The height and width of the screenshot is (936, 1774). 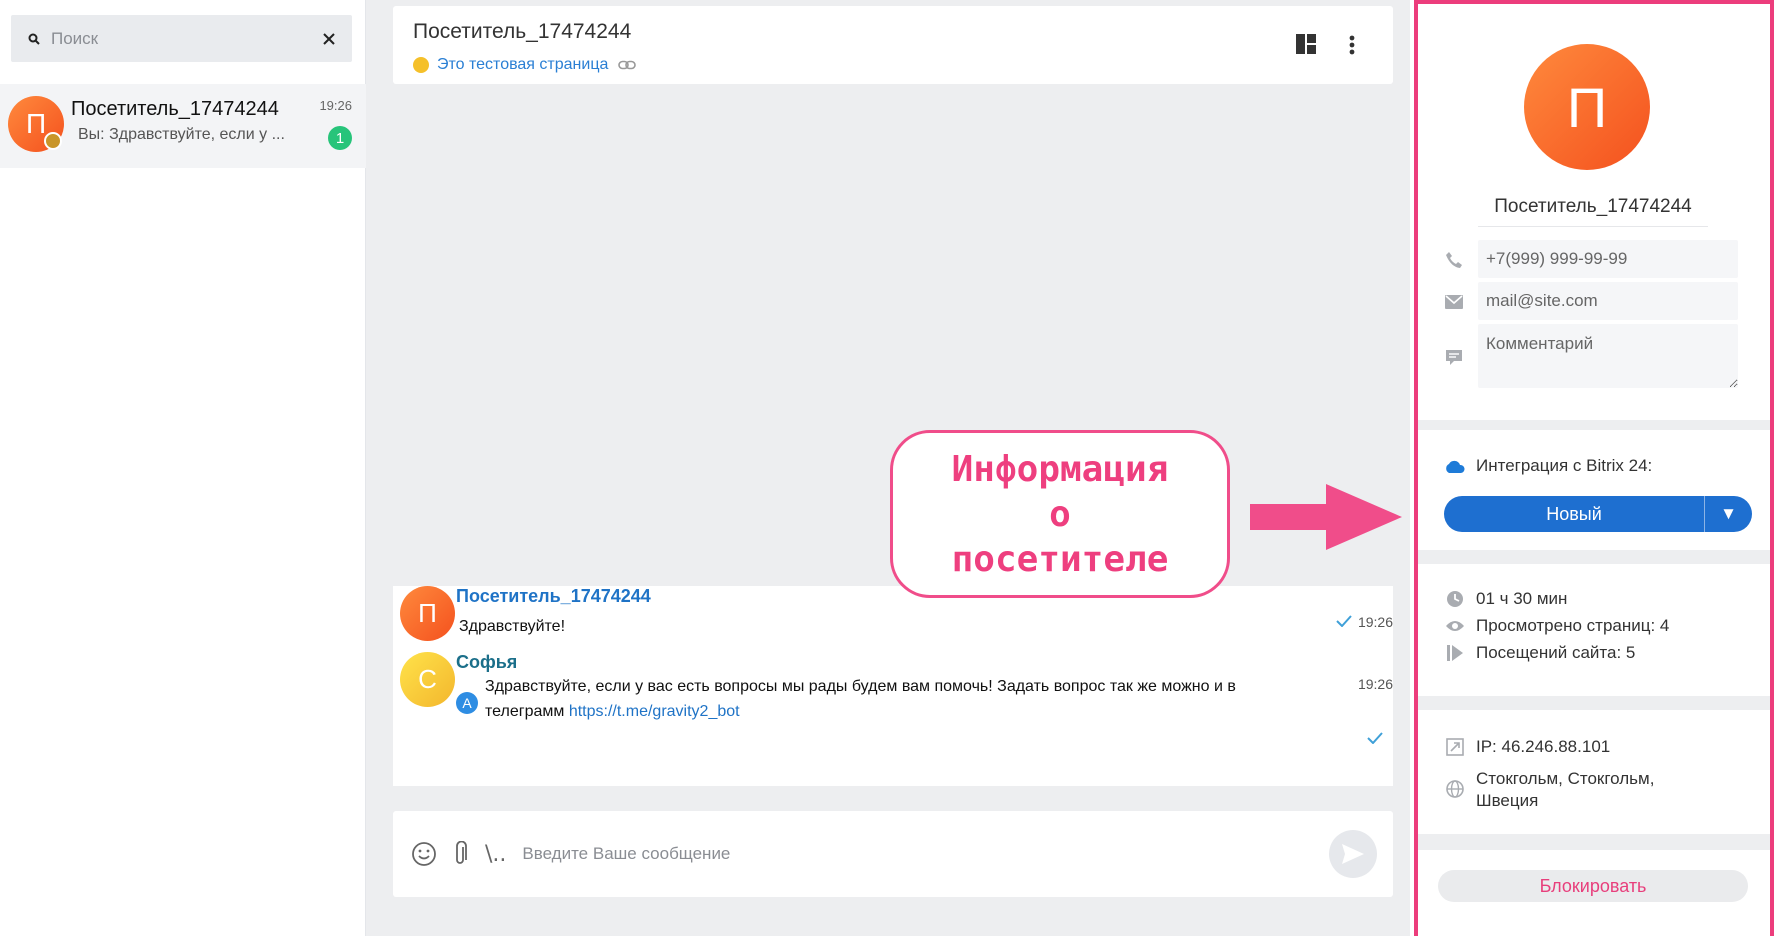 What do you see at coordinates (1573, 625) in the screenshot?
I see `stat-pages-text: Просмотрено страниц: 4` at bounding box center [1573, 625].